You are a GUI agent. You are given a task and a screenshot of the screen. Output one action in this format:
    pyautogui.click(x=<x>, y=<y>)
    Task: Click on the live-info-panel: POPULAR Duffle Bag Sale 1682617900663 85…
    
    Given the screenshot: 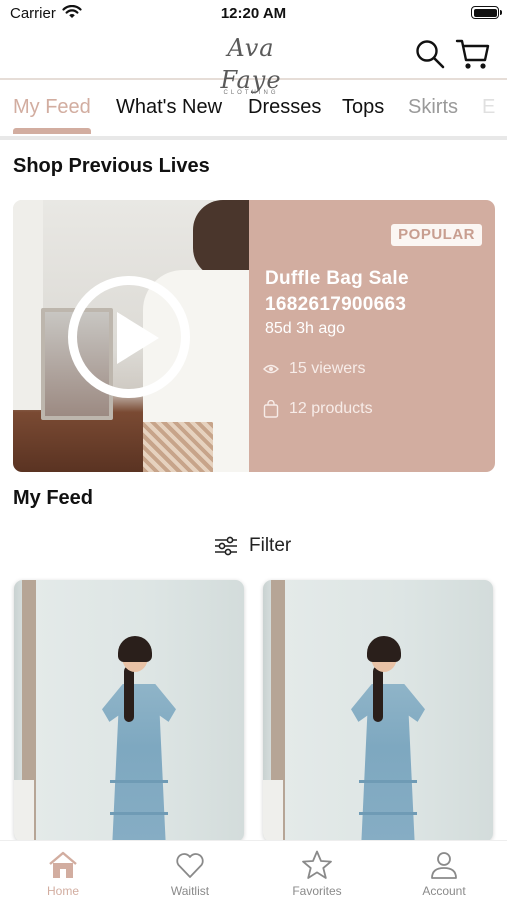 What is the action you would take?
    pyautogui.click(x=372, y=336)
    